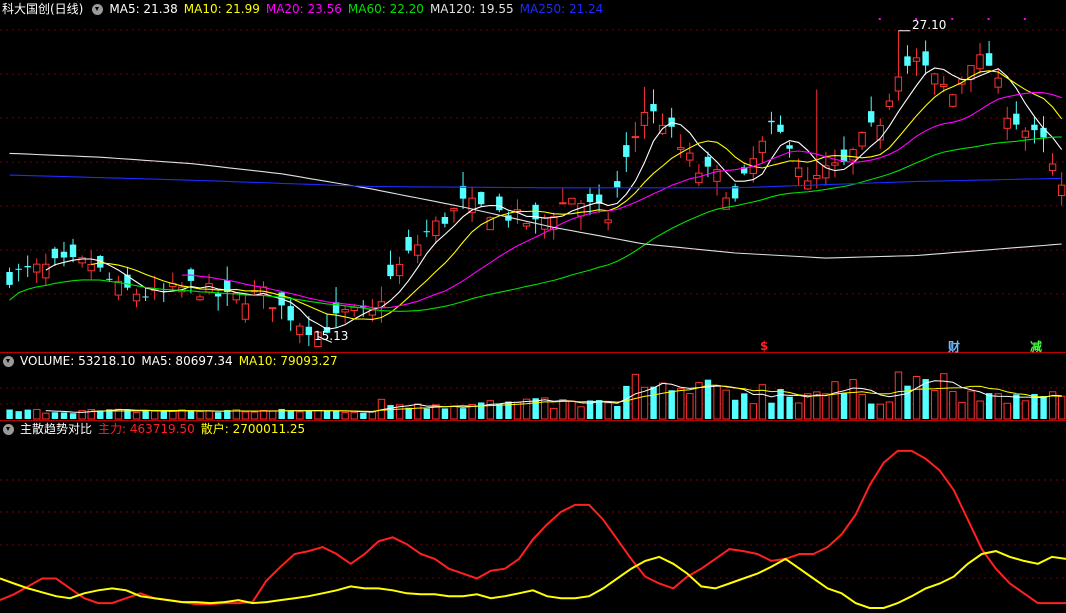  Describe the element at coordinates (535, 181) in the screenshot. I see `ma250-line` at that location.